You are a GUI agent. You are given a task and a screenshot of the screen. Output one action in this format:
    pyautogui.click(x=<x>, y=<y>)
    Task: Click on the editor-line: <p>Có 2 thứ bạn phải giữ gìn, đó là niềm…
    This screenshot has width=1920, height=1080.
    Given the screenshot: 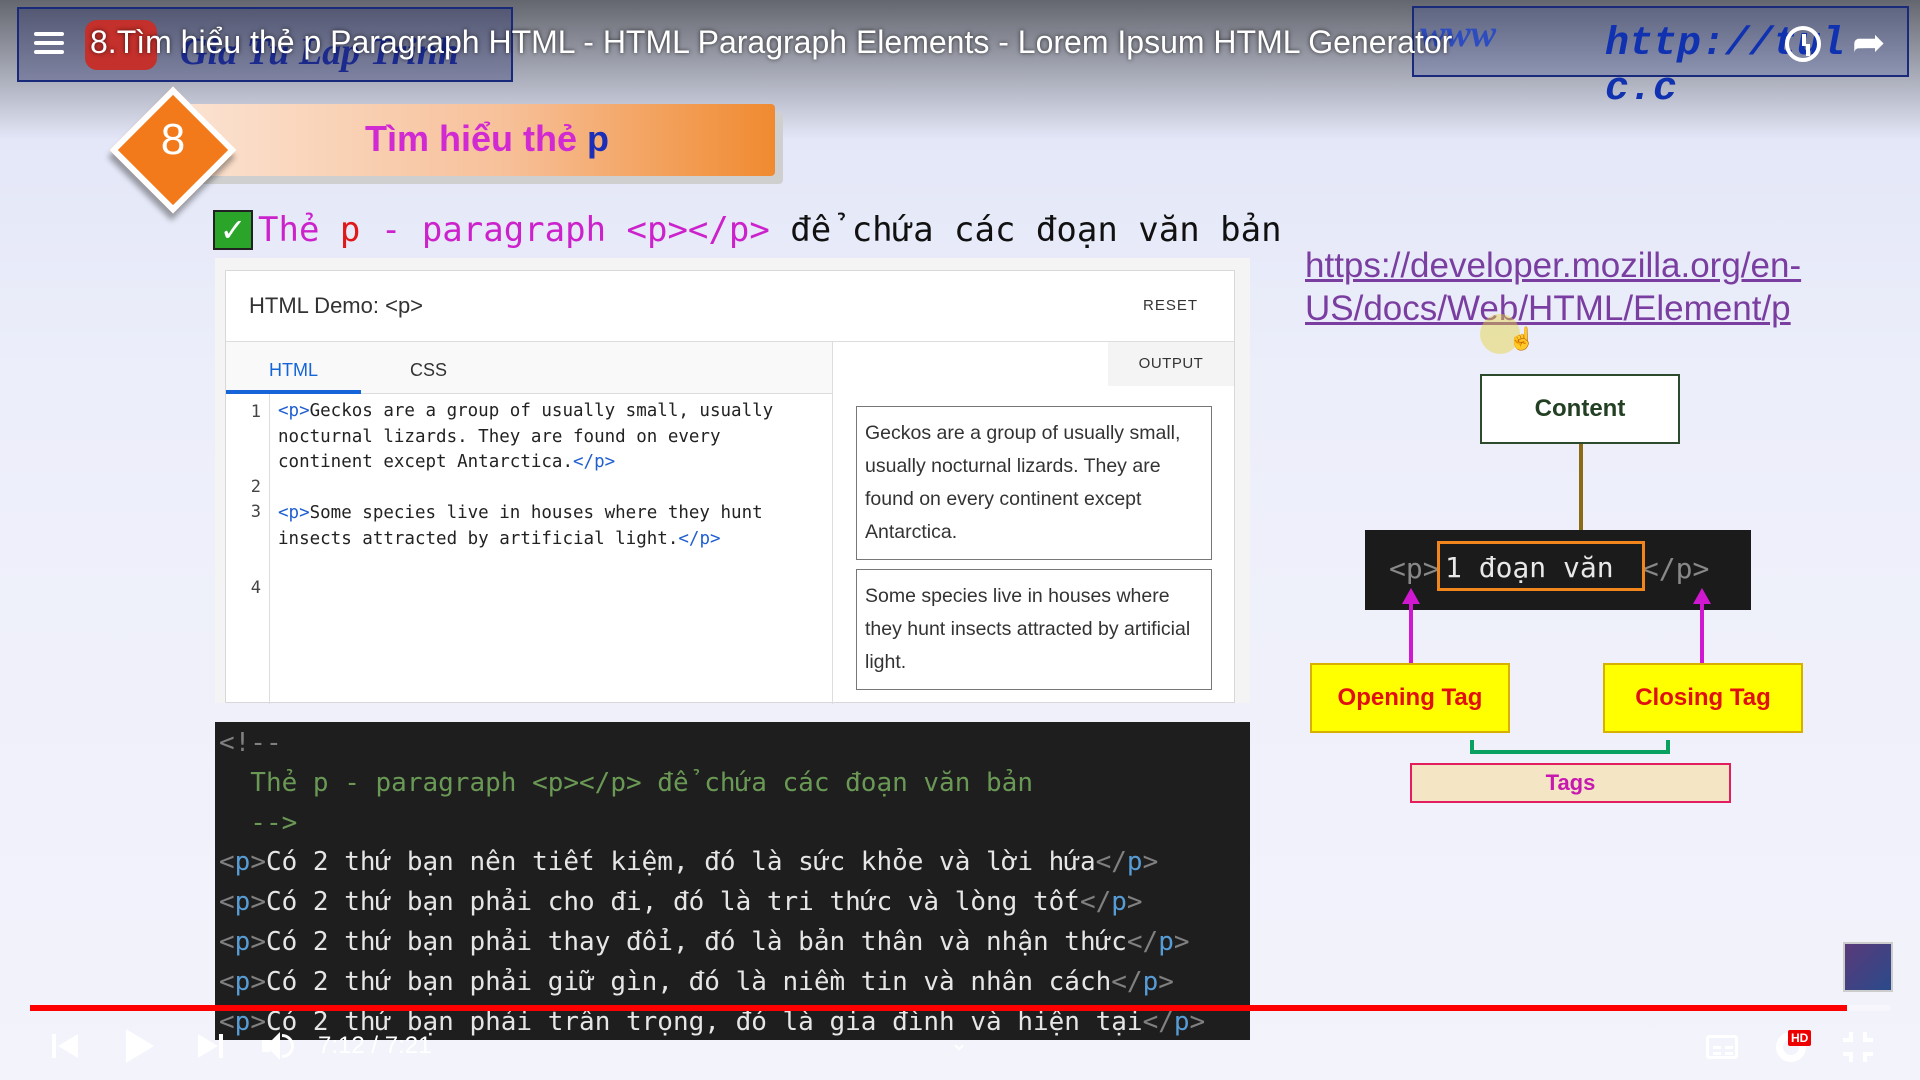 What is the action you would take?
    pyautogui.click(x=696, y=982)
    